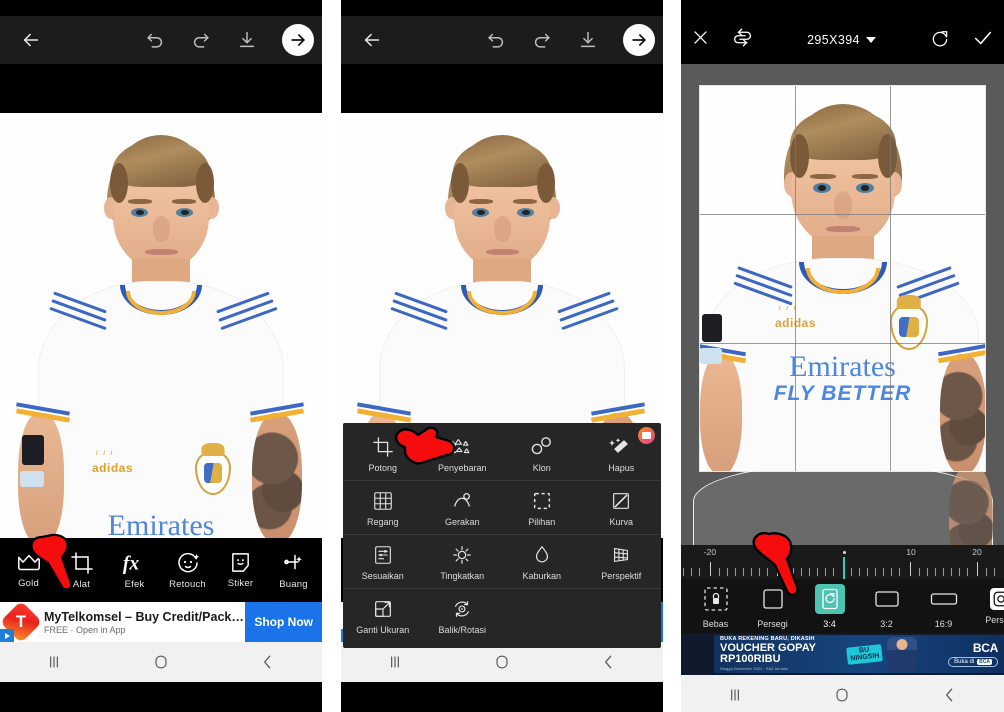 Image resolution: width=1004 pixels, height=712 pixels. Describe the element at coordinates (7, 635) in the screenshot. I see `adchoices-icon` at that location.